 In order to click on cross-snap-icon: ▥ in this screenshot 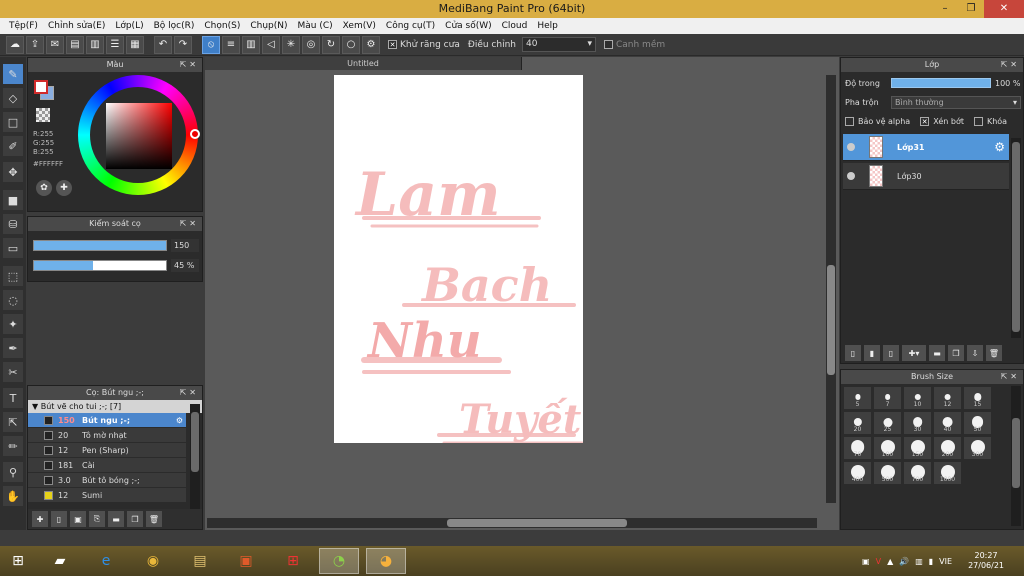, I will do `click(251, 44)`.